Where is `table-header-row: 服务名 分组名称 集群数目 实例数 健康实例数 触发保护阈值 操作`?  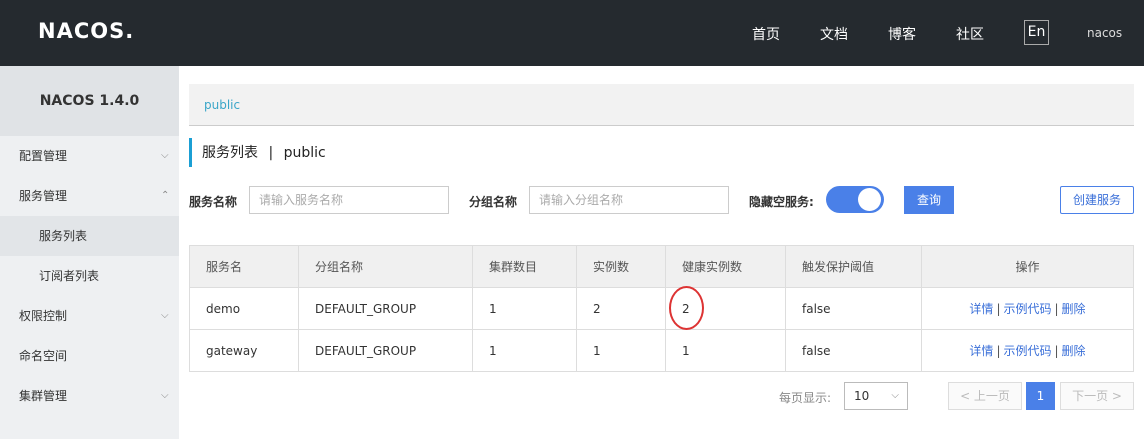 table-header-row: 服务名 分组名称 集群数目 实例数 健康实例数 触发保护阈值 操作 is located at coordinates (661, 266).